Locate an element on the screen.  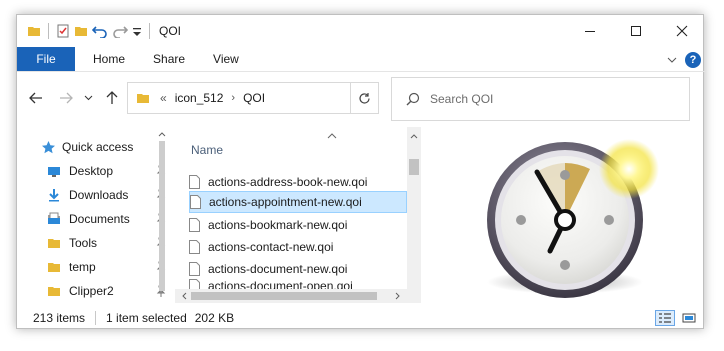
properties-icon is located at coordinates (63, 31).